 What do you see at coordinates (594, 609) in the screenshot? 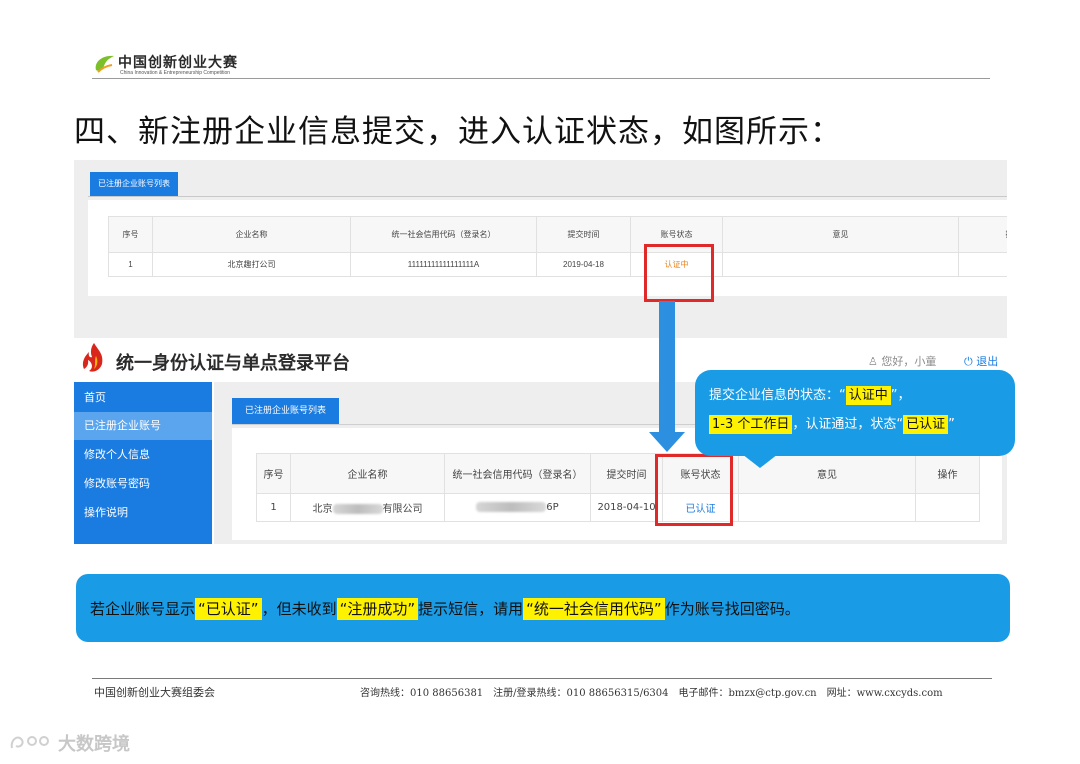
I see `highlight-credit-code: “统一社会信用代码”` at bounding box center [594, 609].